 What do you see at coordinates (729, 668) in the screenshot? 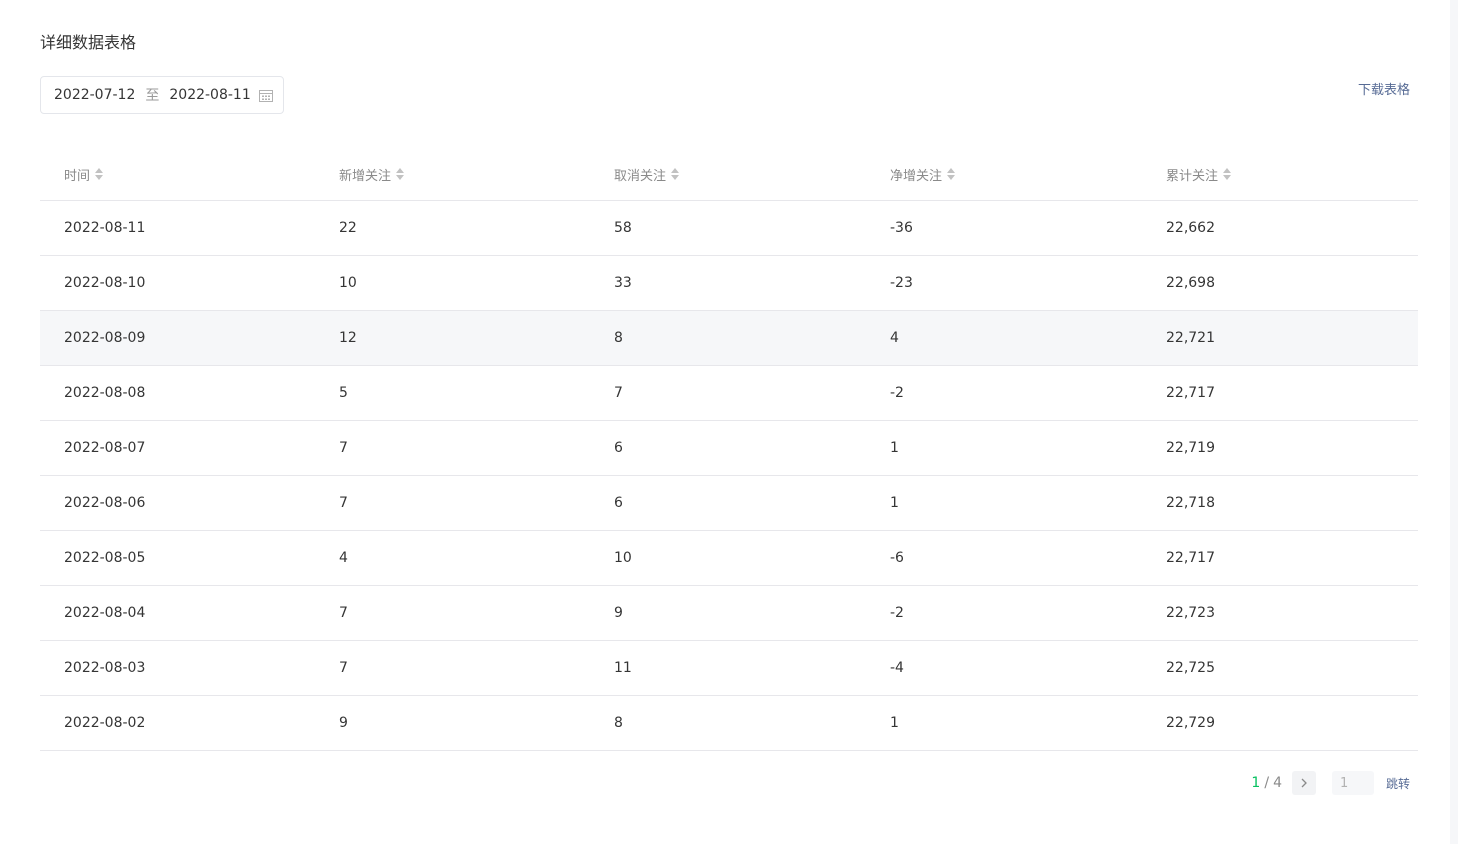
I see `table-row: 2022-08-03 7 11 -4 22,725` at bounding box center [729, 668].